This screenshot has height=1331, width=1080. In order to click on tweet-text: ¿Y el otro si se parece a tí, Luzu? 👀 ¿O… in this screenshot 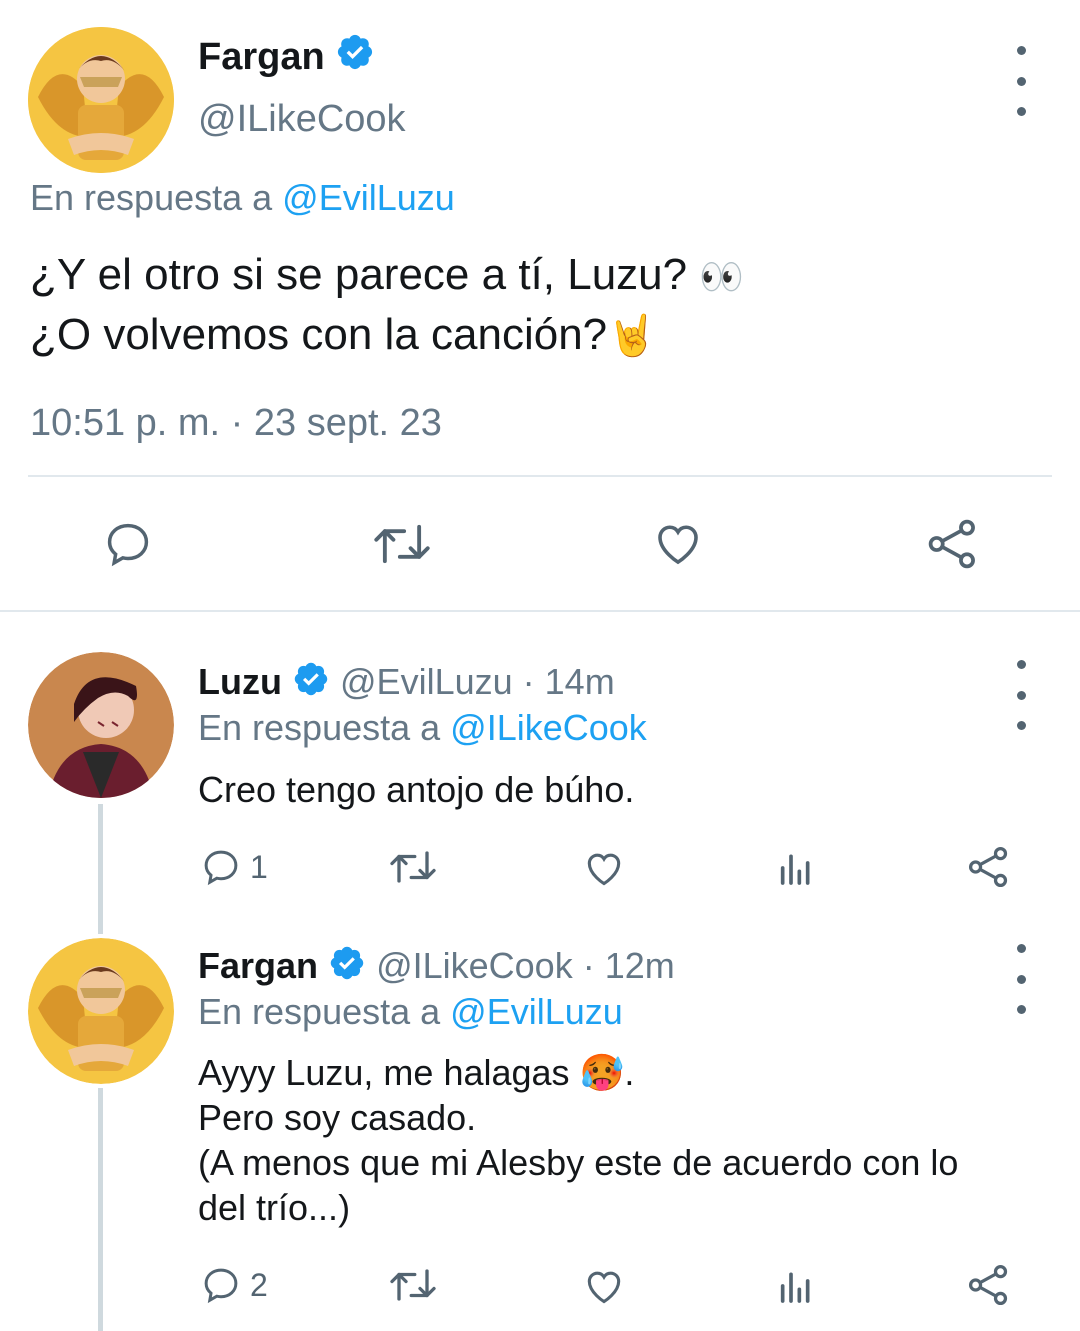, I will do `click(387, 305)`.